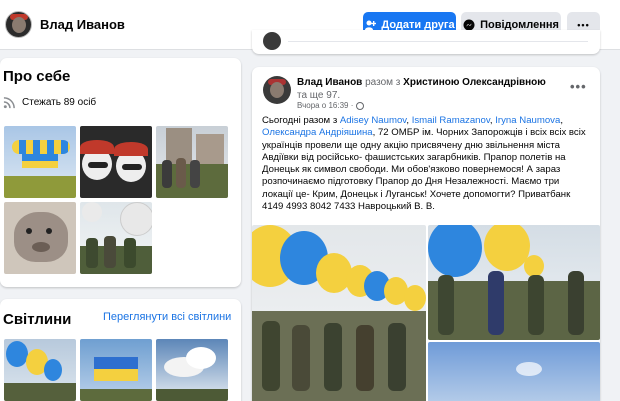 The width and height of the screenshot is (620, 401). What do you see at coordinates (360, 105) in the screenshot?
I see `globe-icon` at bounding box center [360, 105].